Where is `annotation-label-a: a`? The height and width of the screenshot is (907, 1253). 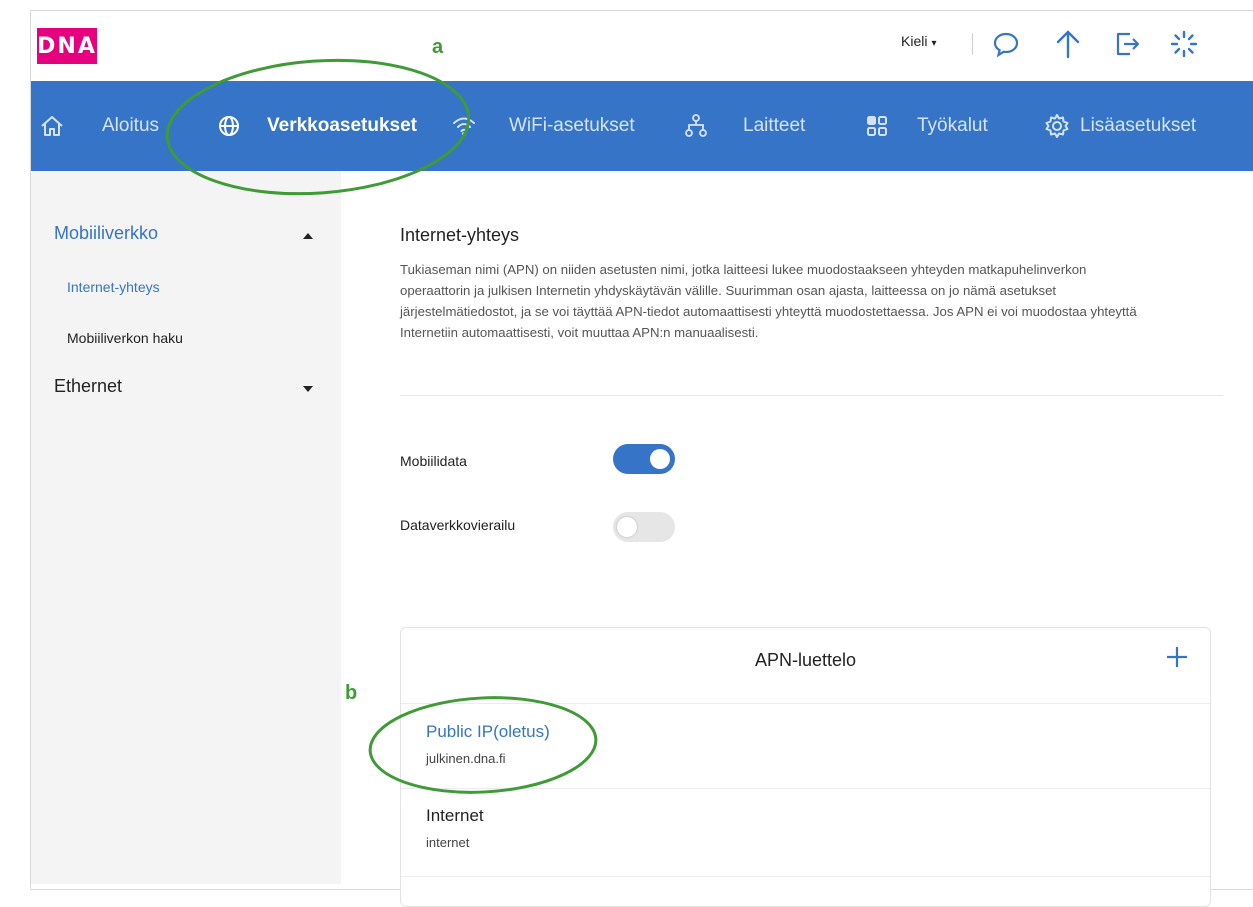 annotation-label-a: a is located at coordinates (438, 47).